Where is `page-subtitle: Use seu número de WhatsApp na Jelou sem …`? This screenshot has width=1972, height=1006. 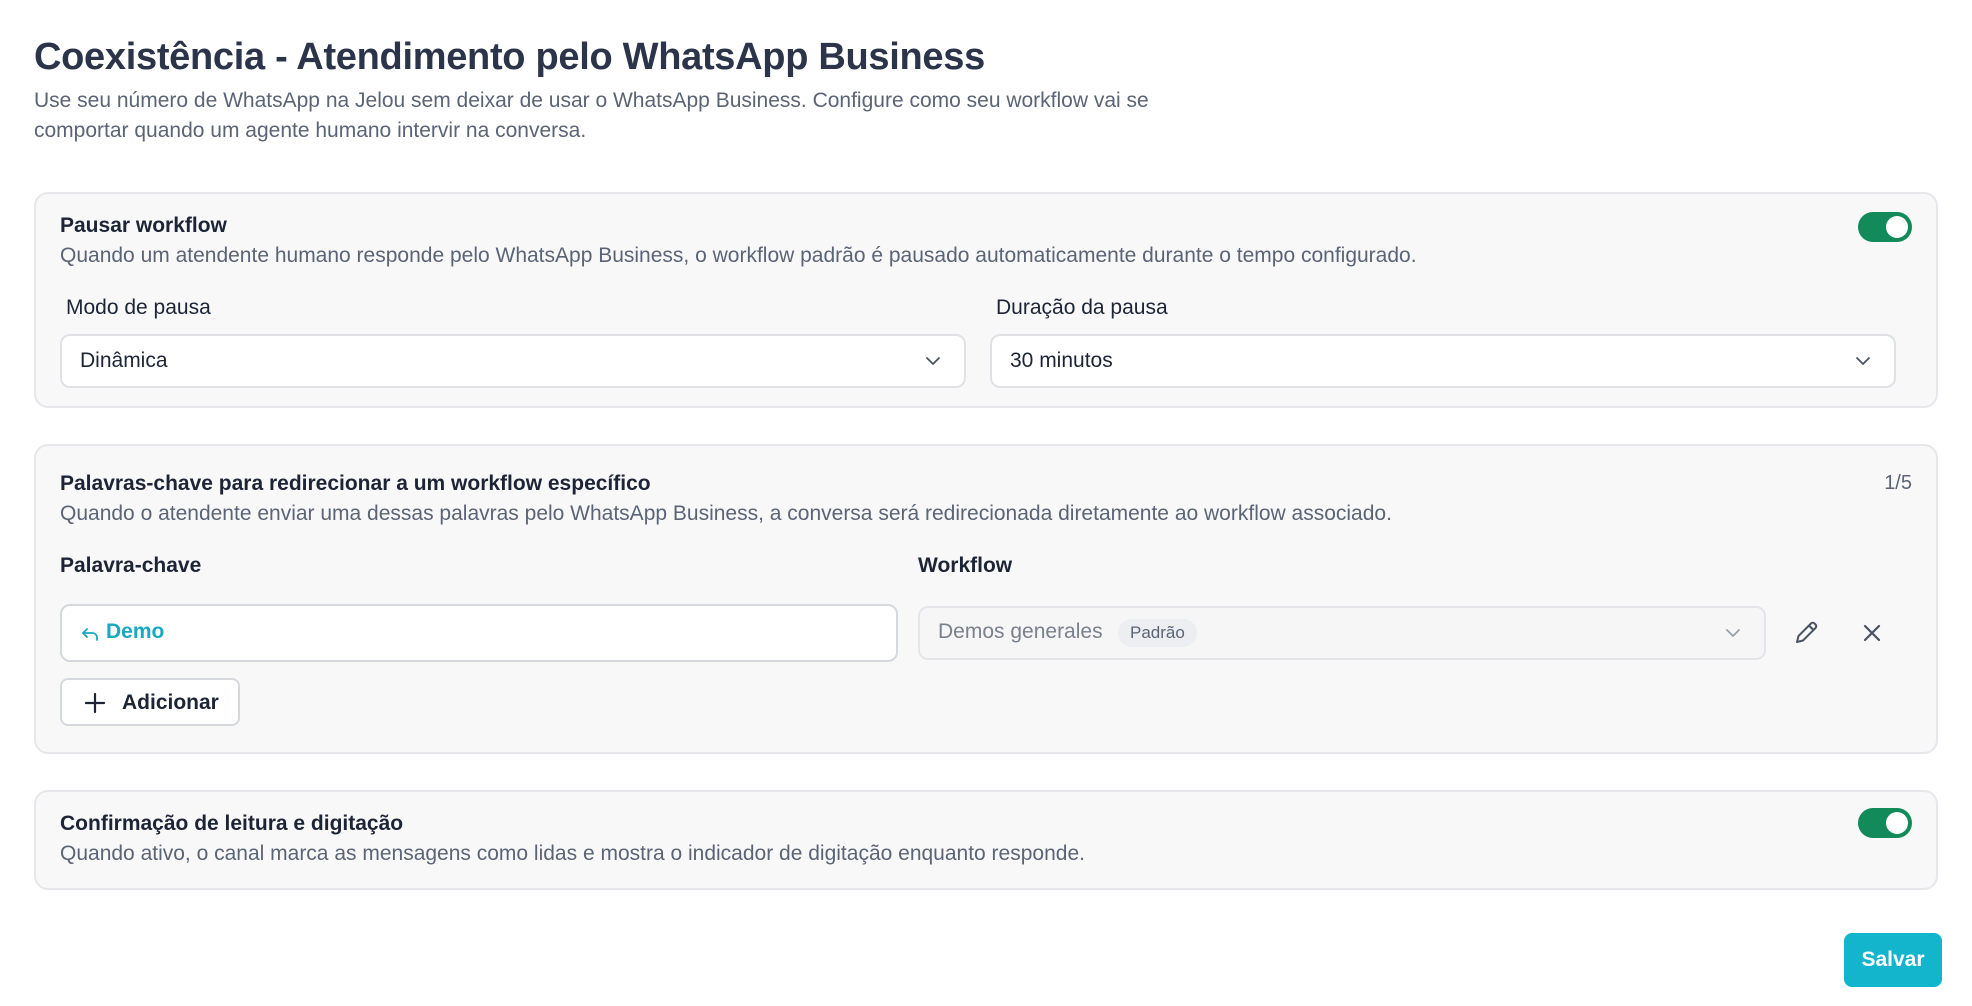 page-subtitle: Use seu número de WhatsApp na Jelou sem … is located at coordinates (591, 115).